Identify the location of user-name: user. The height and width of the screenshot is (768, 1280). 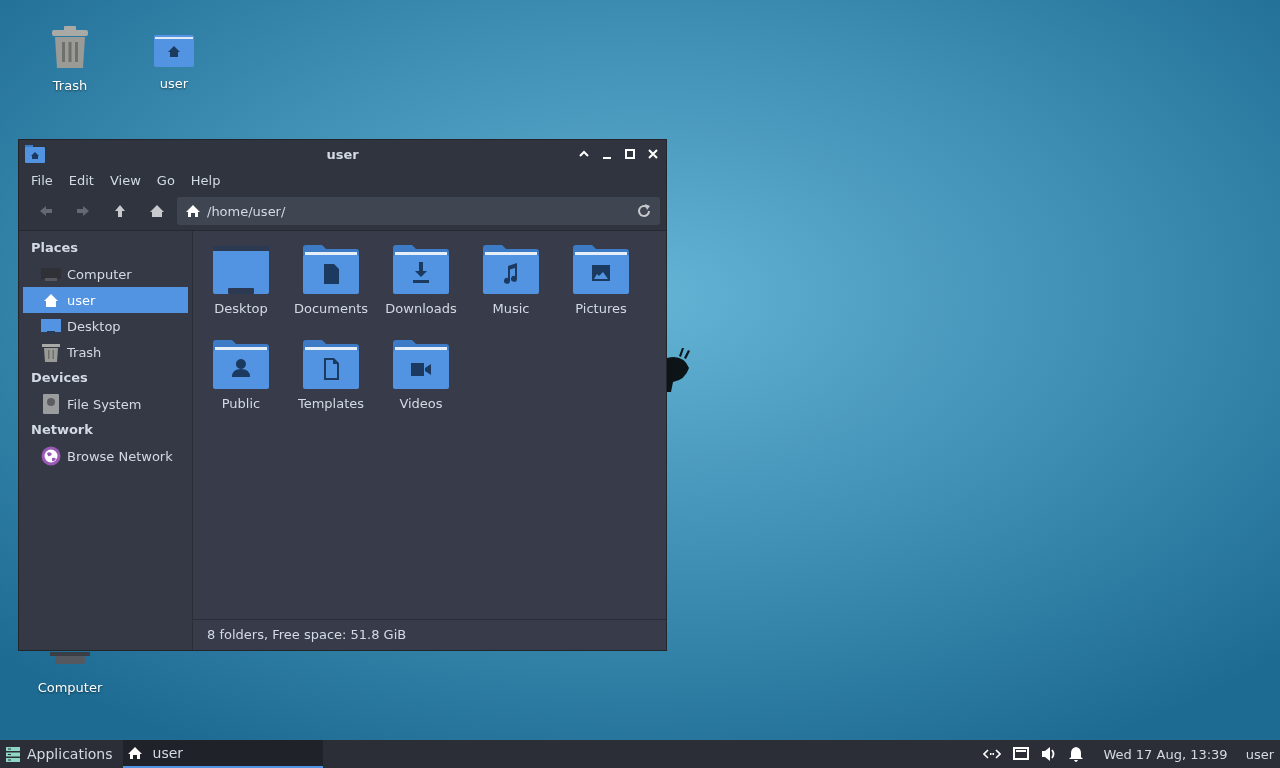
(1259, 754).